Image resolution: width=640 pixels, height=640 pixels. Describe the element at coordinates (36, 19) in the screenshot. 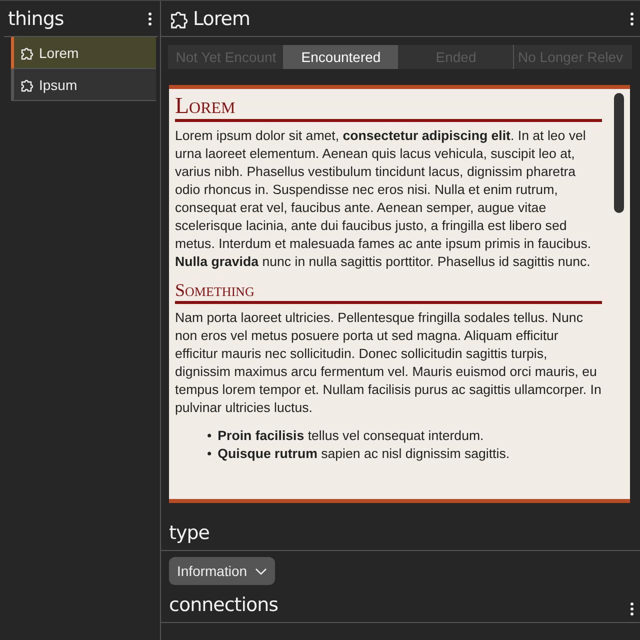

I see `sidebar-title: things` at that location.